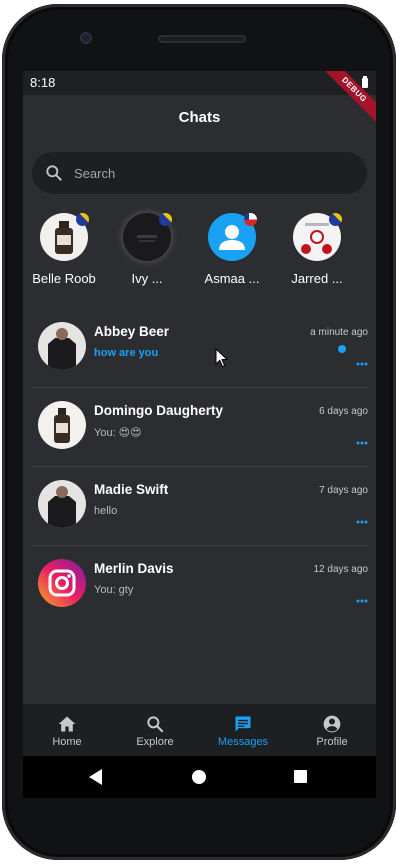  I want to click on chat-last-message: You: 😍😍, so click(118, 432).